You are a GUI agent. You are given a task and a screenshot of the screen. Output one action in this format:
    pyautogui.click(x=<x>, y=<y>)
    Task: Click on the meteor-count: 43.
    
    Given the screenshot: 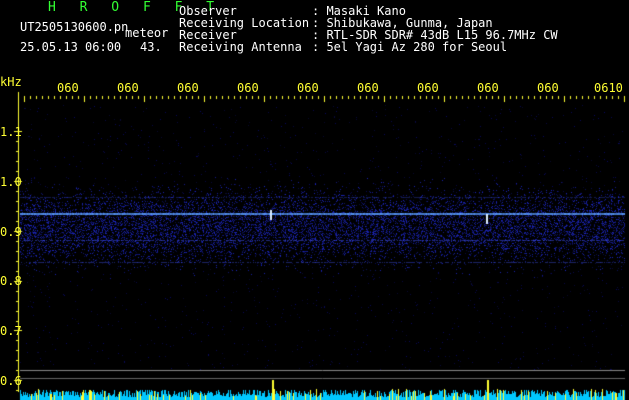 What is the action you would take?
    pyautogui.click(x=151, y=47)
    